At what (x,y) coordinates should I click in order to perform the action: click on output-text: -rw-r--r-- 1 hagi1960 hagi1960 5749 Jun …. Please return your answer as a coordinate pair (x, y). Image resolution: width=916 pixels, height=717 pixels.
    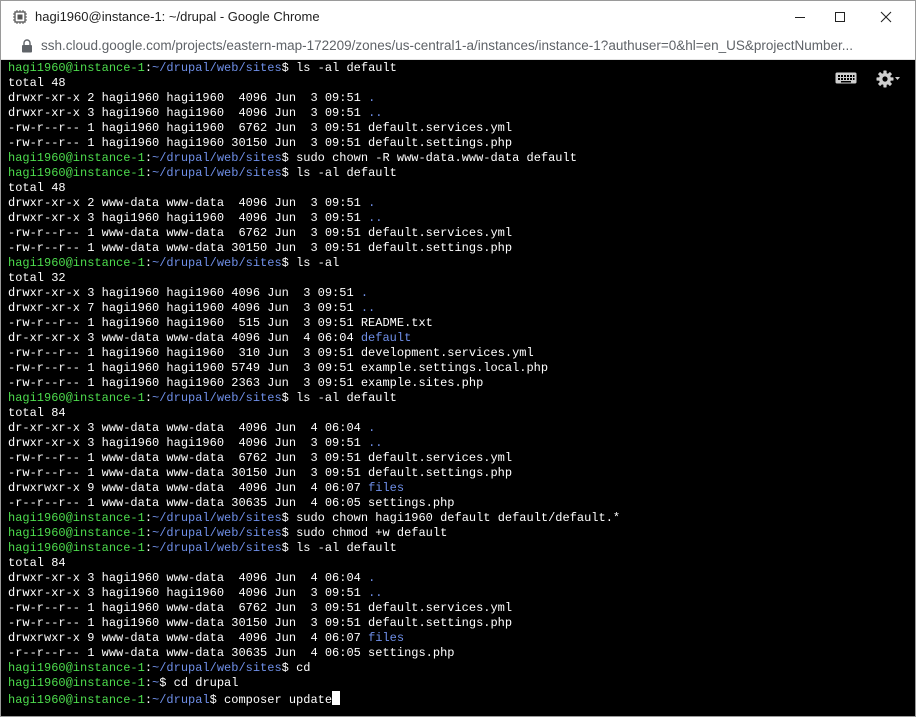
    Looking at the image, I should click on (278, 368).